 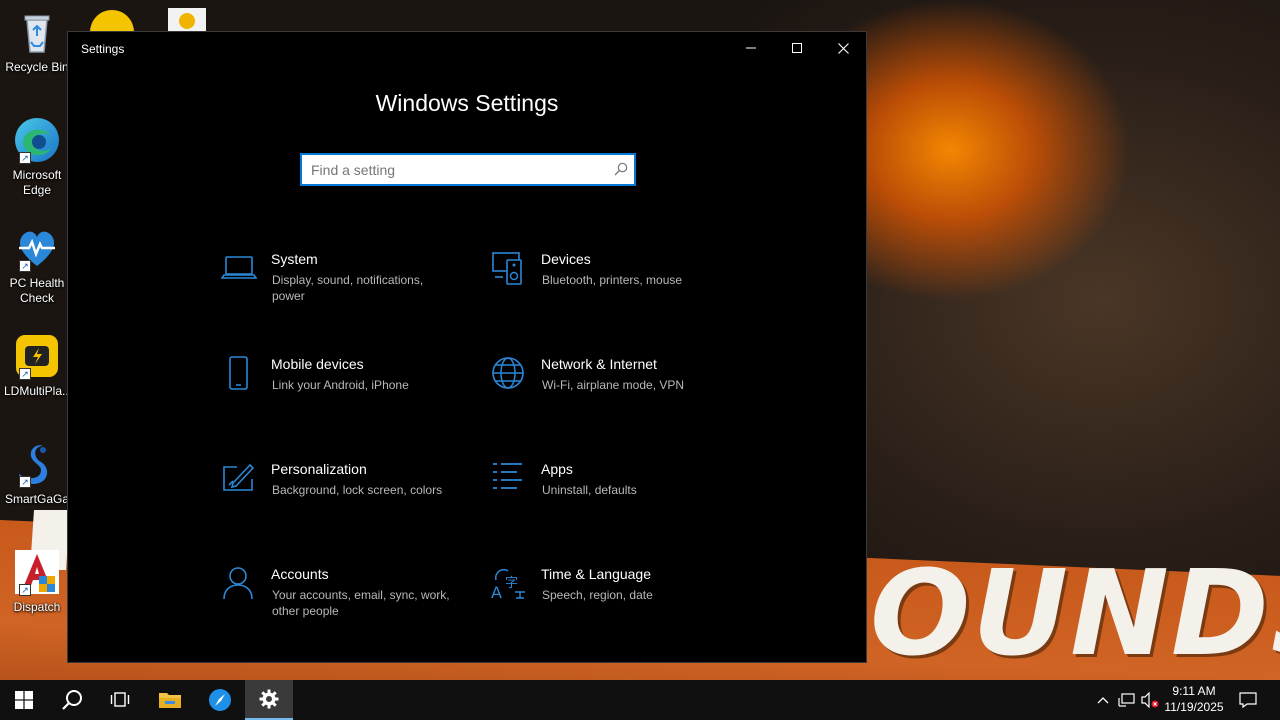 I want to click on title-bar: Settings, so click(x=467, y=48).